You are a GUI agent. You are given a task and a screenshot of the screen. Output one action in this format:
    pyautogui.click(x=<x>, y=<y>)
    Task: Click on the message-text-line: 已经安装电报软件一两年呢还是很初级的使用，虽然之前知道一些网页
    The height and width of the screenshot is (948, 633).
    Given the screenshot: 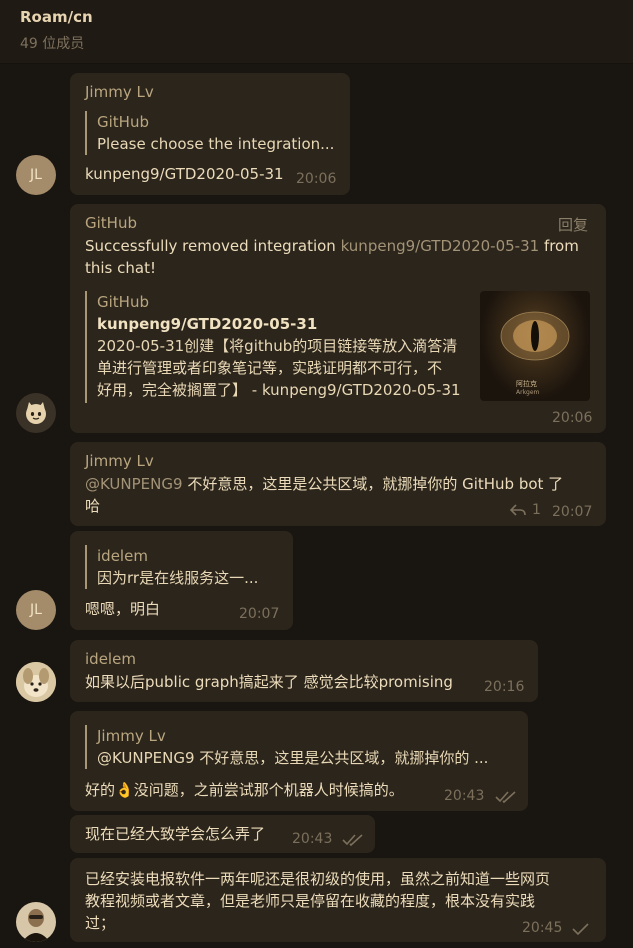 What is the action you would take?
    pyautogui.click(x=318, y=879)
    